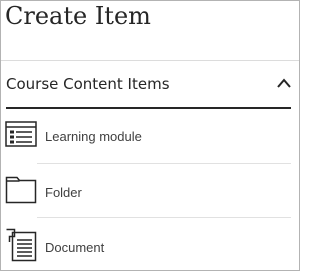 This screenshot has width=320, height=271. Describe the element at coordinates (75, 247) in the screenshot. I see `document-label: Document` at that location.